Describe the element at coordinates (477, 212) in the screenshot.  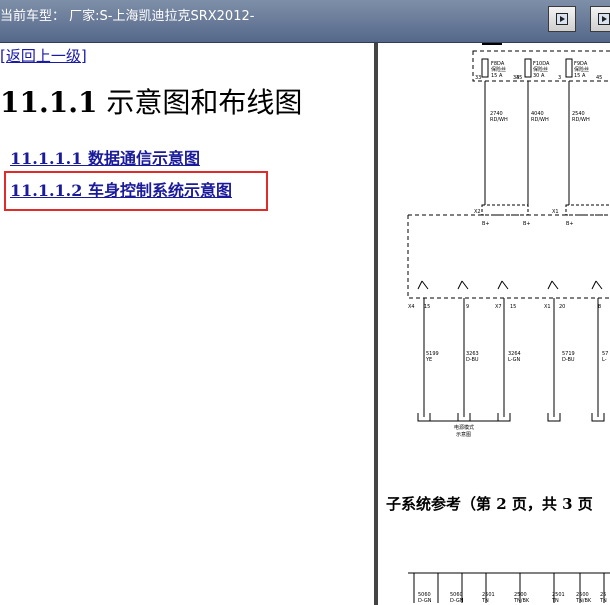
I see `connector-label: X2` at that location.